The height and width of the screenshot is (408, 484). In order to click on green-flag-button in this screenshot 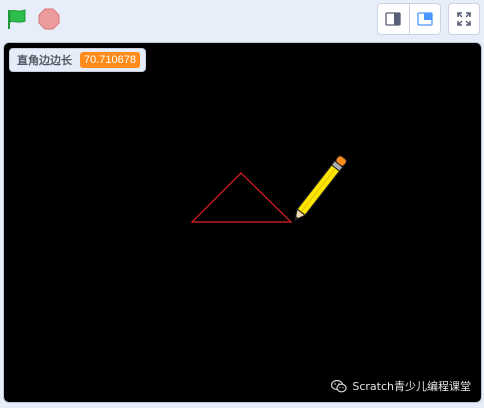, I will do `click(17, 19)`.